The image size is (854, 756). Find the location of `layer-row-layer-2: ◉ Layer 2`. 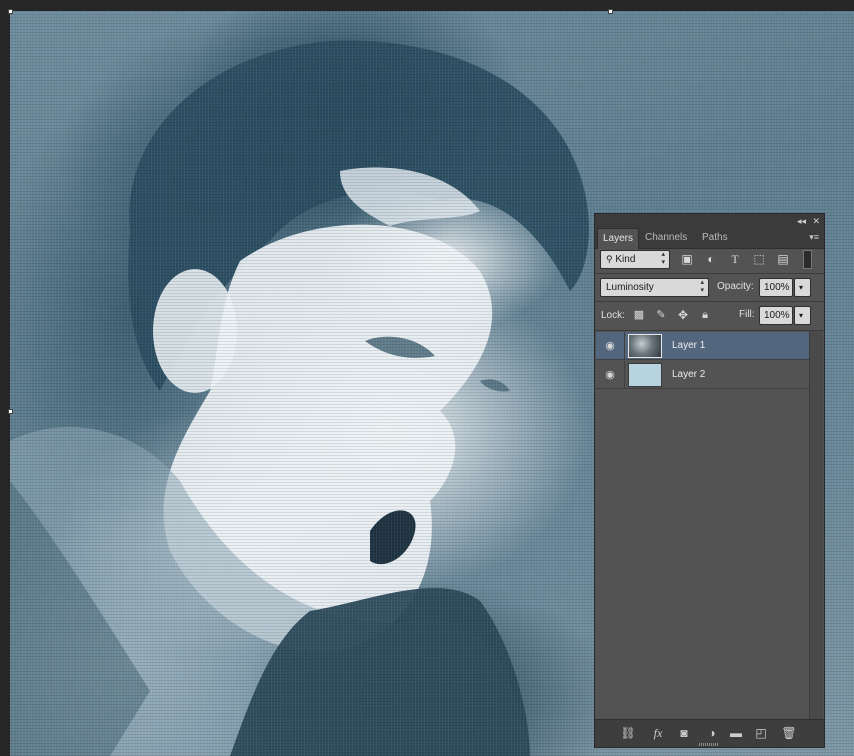

layer-row-layer-2: ◉ Layer 2 is located at coordinates (703, 375).